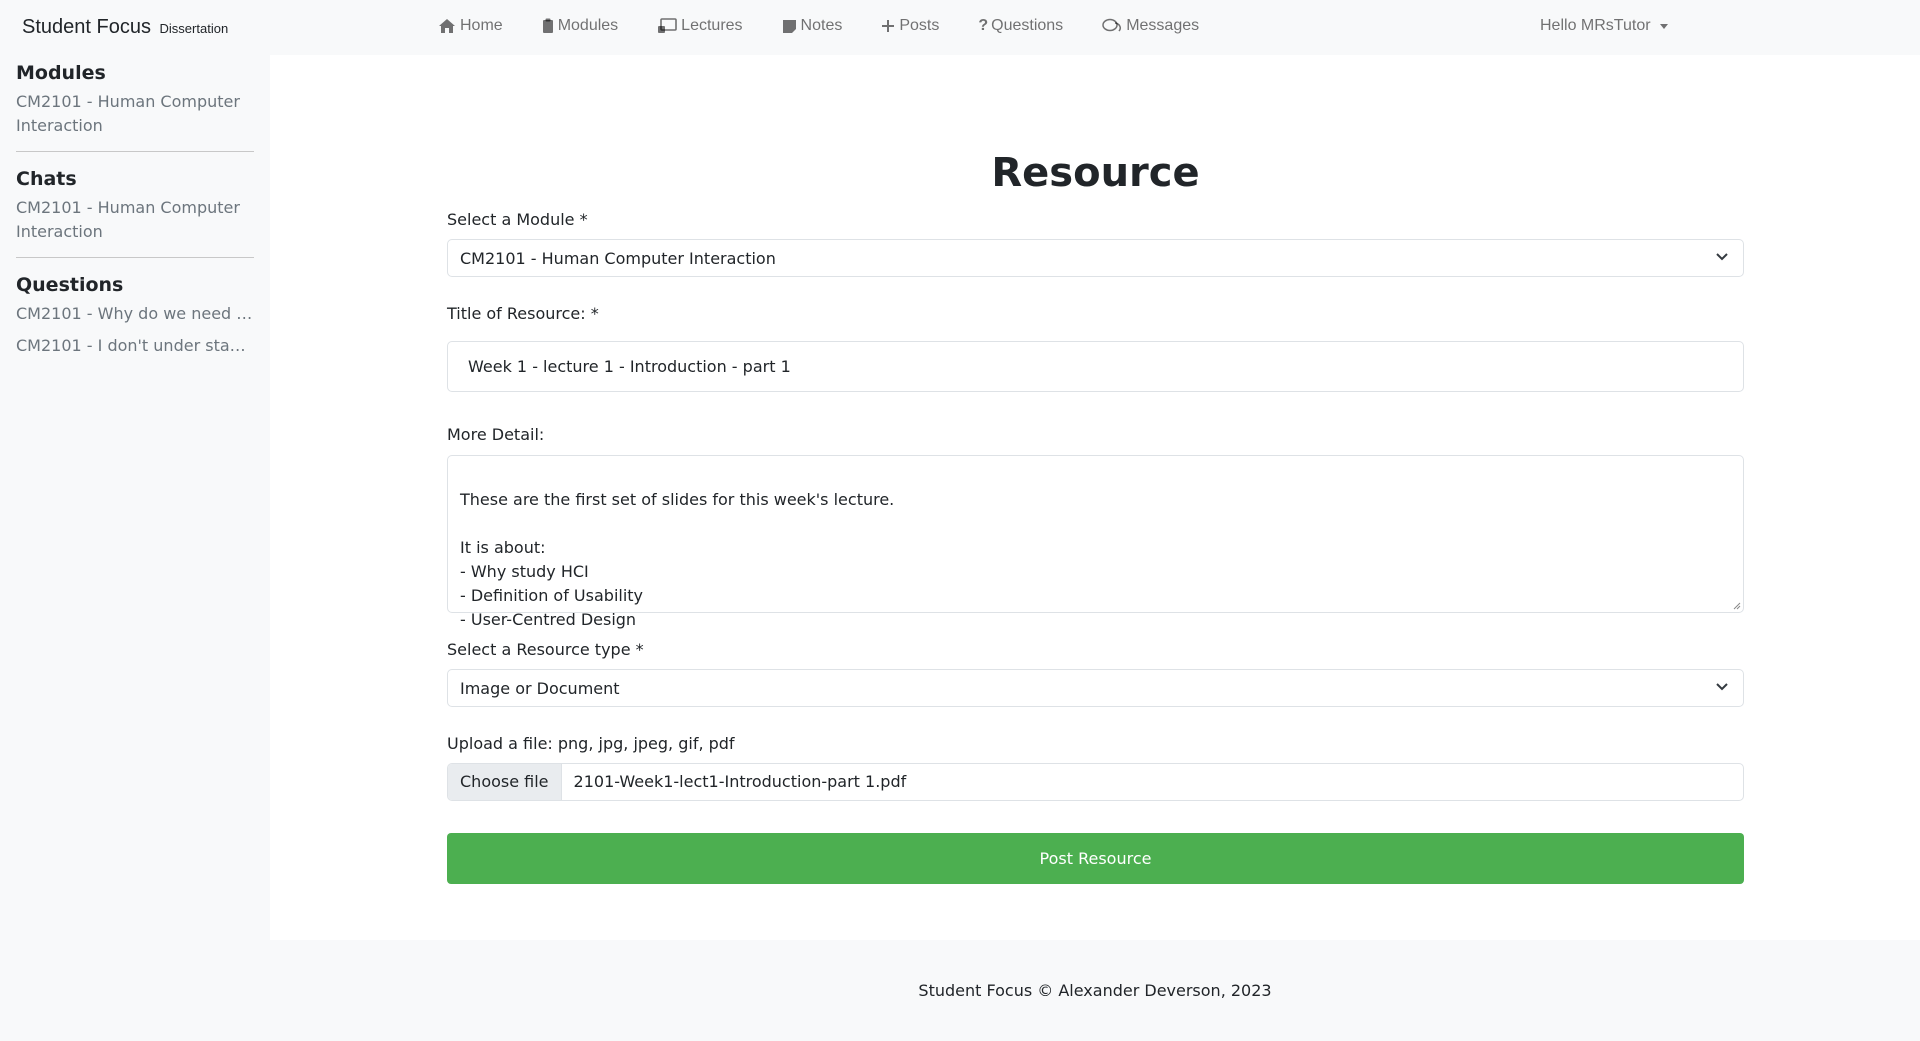 The image size is (1920, 1041). What do you see at coordinates (1027, 25) in the screenshot?
I see `nav-questions-label: Questions` at bounding box center [1027, 25].